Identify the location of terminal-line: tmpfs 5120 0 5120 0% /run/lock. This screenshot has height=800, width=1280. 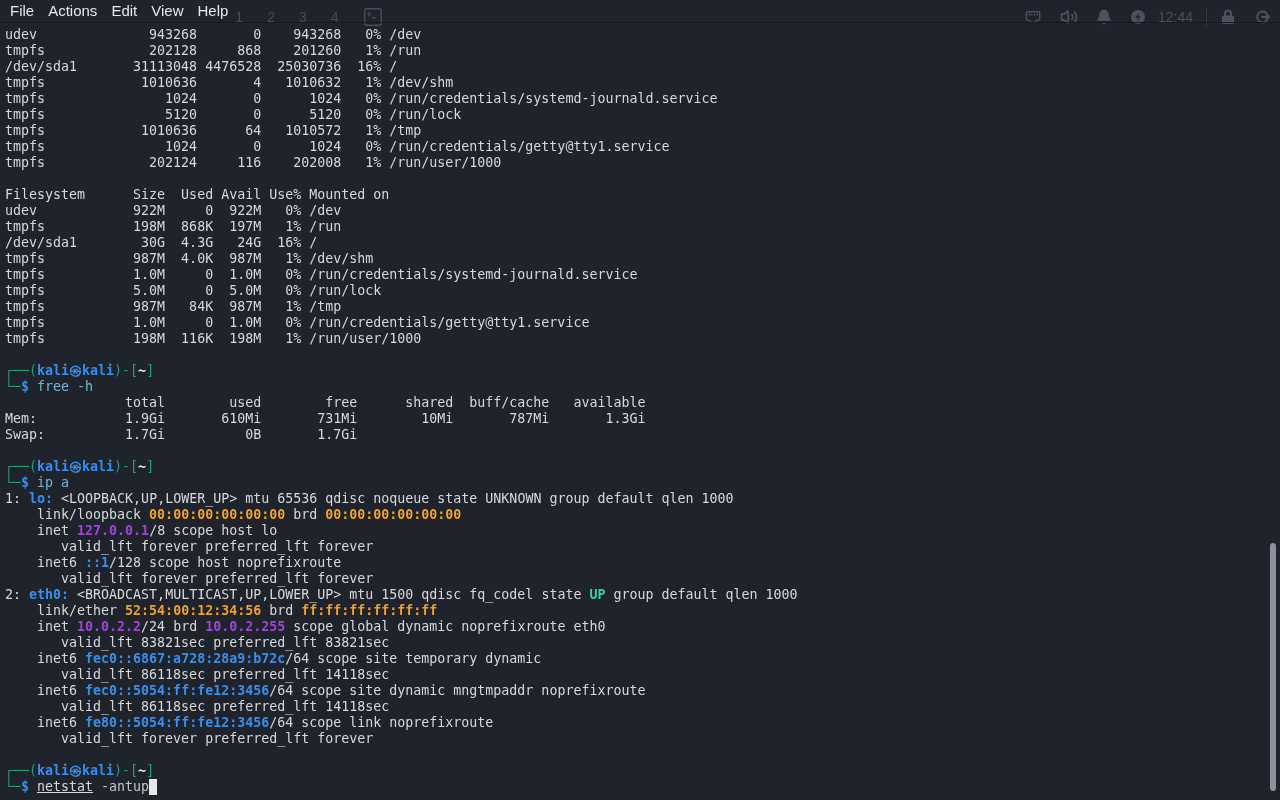
(233, 115).